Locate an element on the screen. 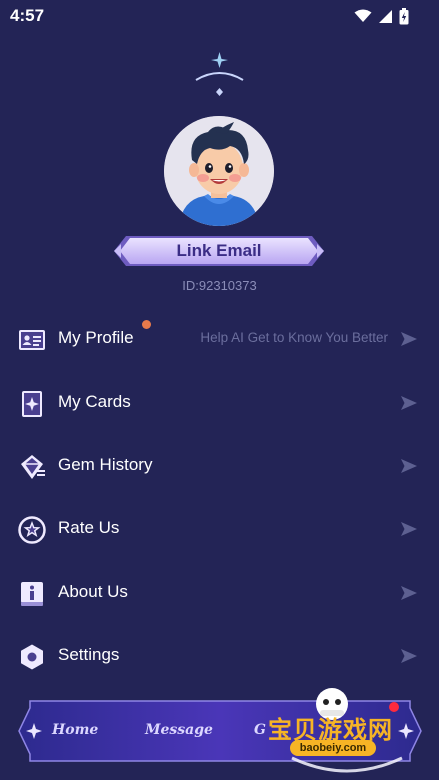 The height and width of the screenshot is (780, 439). menu-item-about-us: About Us is located at coordinates (219, 593).